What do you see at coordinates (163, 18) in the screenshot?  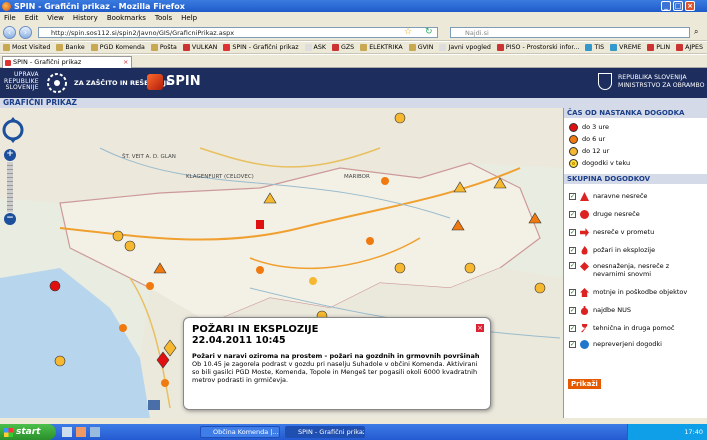 I see `menu-tools: Tools` at bounding box center [163, 18].